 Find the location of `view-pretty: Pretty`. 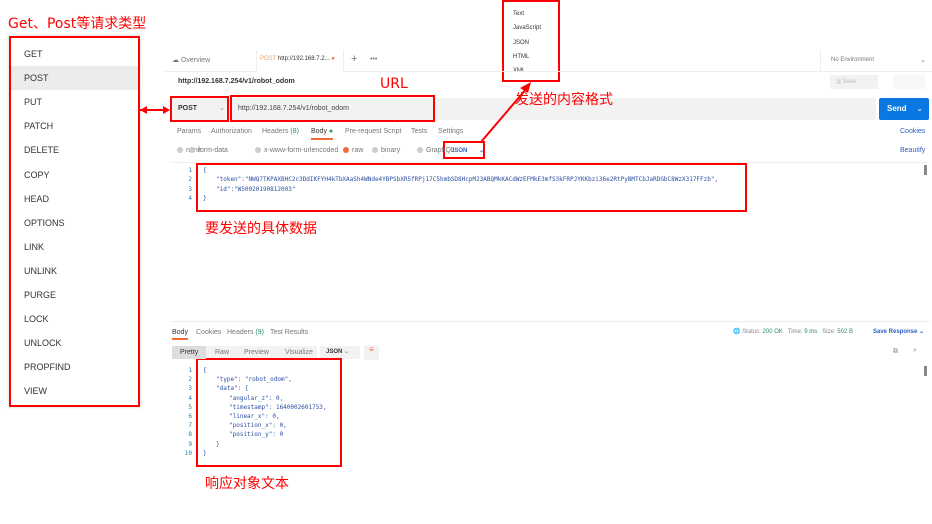

view-pretty: Pretty is located at coordinates (189, 352).